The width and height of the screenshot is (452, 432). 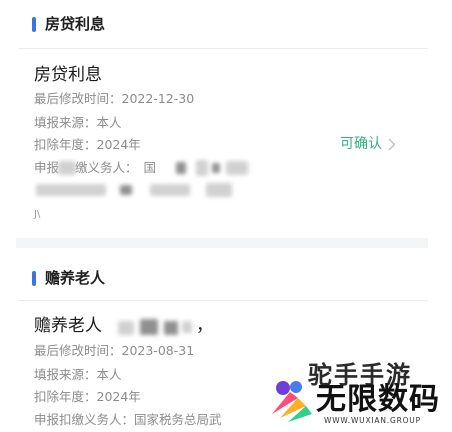 I want to click on watermark: 驼手手游 无限数码 WWW.WUXIAN.GROUP, so click(x=360, y=397).